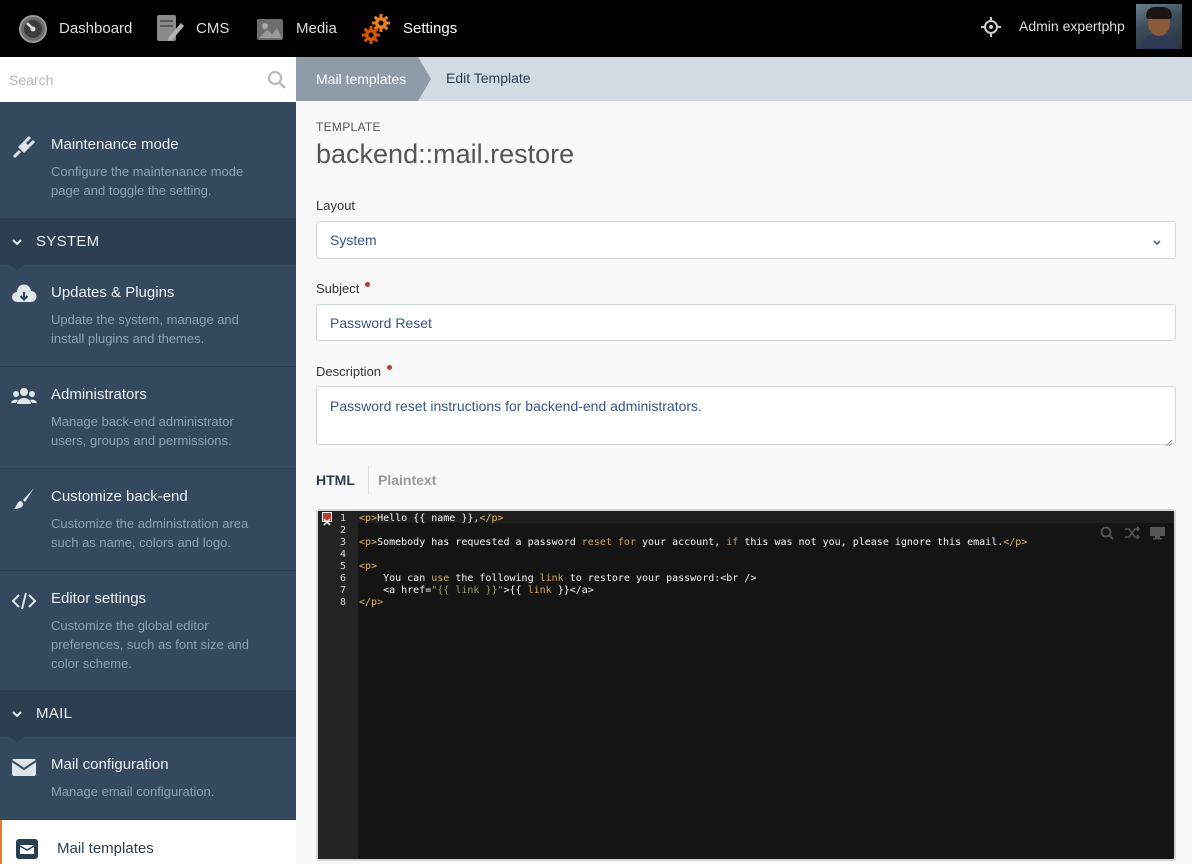 The height and width of the screenshot is (864, 1192). Describe the element at coordinates (343, 288) in the screenshot. I see `subject-label: Subject` at that location.